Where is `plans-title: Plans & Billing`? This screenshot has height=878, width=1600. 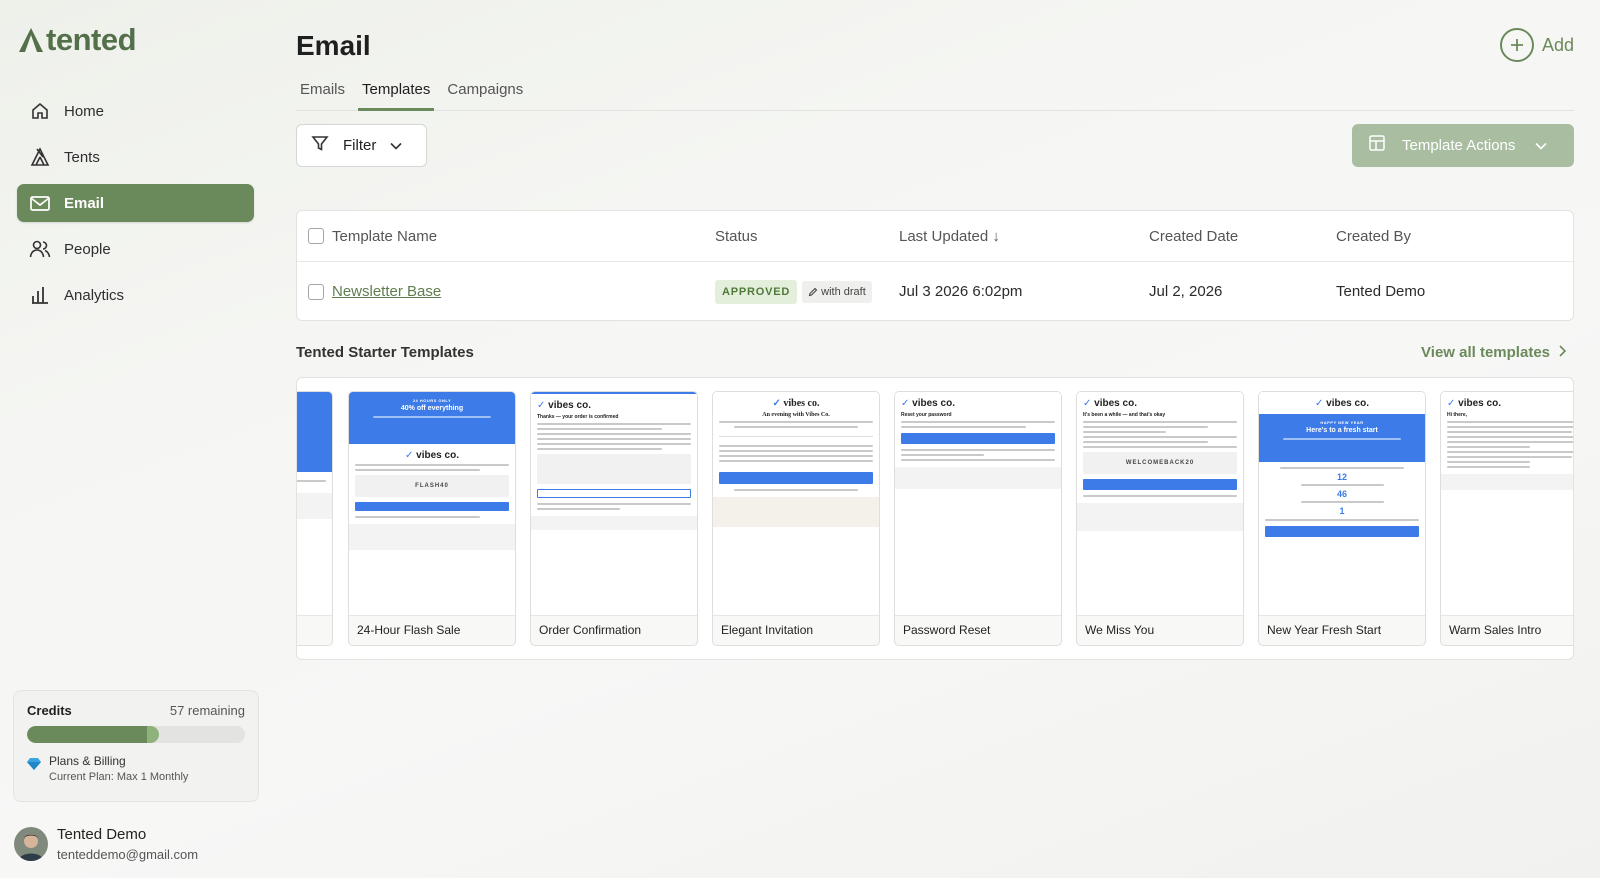
plans-title: Plans & Billing is located at coordinates (87, 761).